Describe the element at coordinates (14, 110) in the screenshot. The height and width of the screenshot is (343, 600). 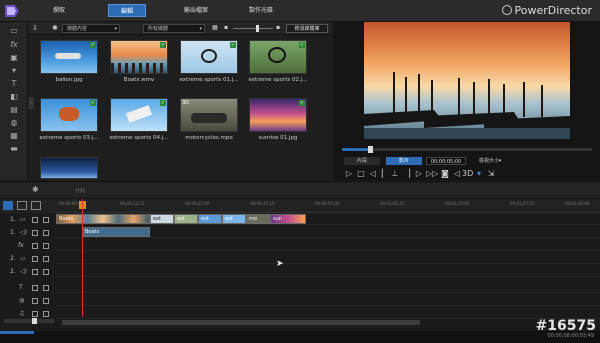
I see `audio-mixing-icon: ▤` at that location.